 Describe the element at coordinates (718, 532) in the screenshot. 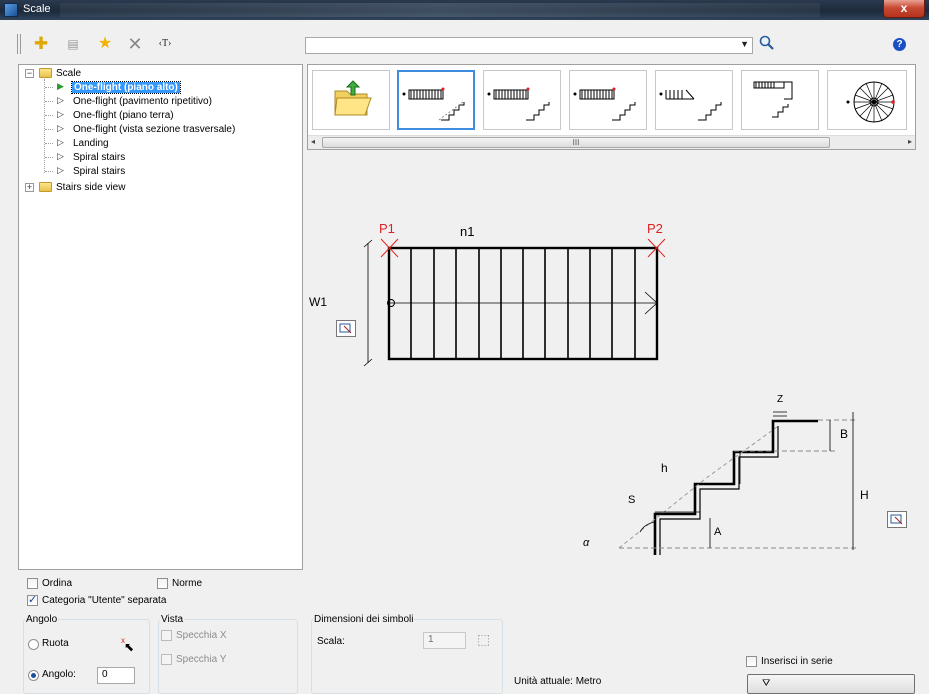

I see `label-a: A` at that location.